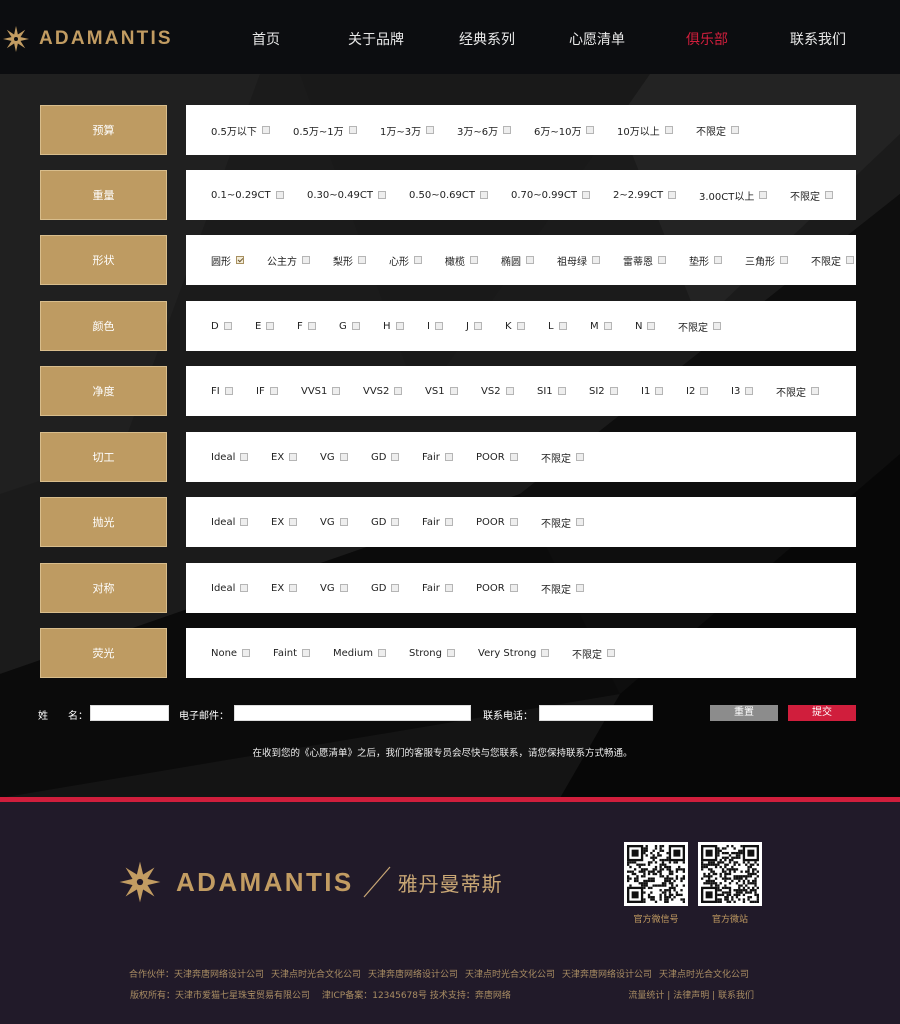  What do you see at coordinates (87, 39) in the screenshot?
I see `header-logo: ADAMANTIS` at bounding box center [87, 39].